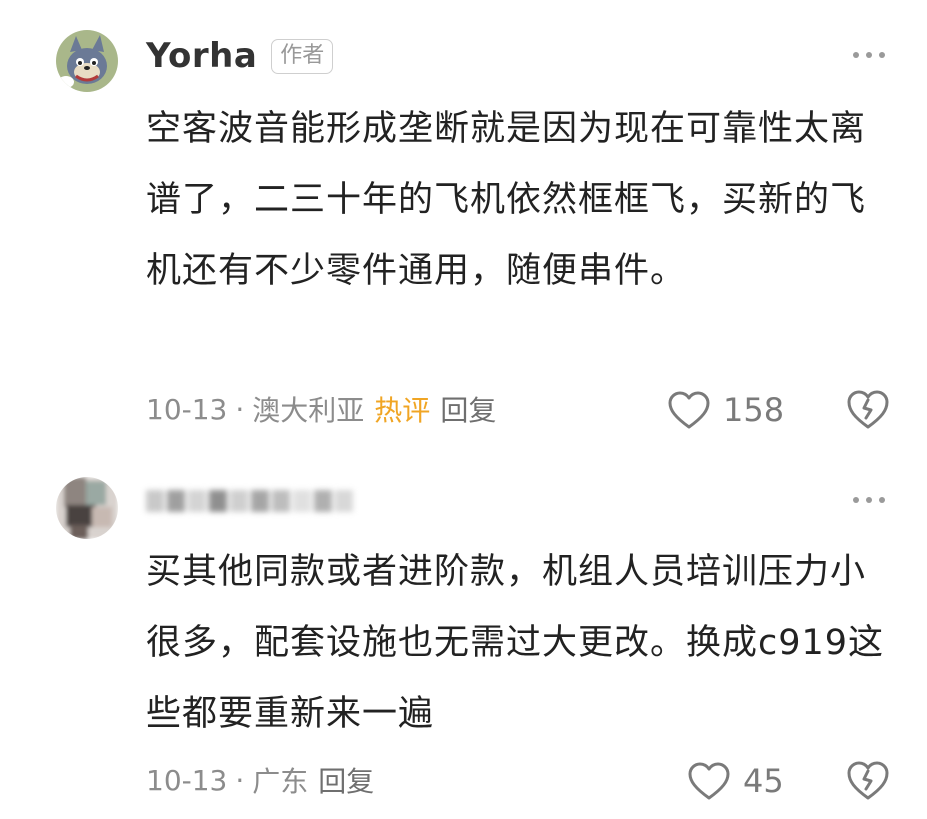 Image resolution: width=927 pixels, height=819 pixels. I want to click on comment-meta: 10-13 · 广东 回复, so click(260, 780).